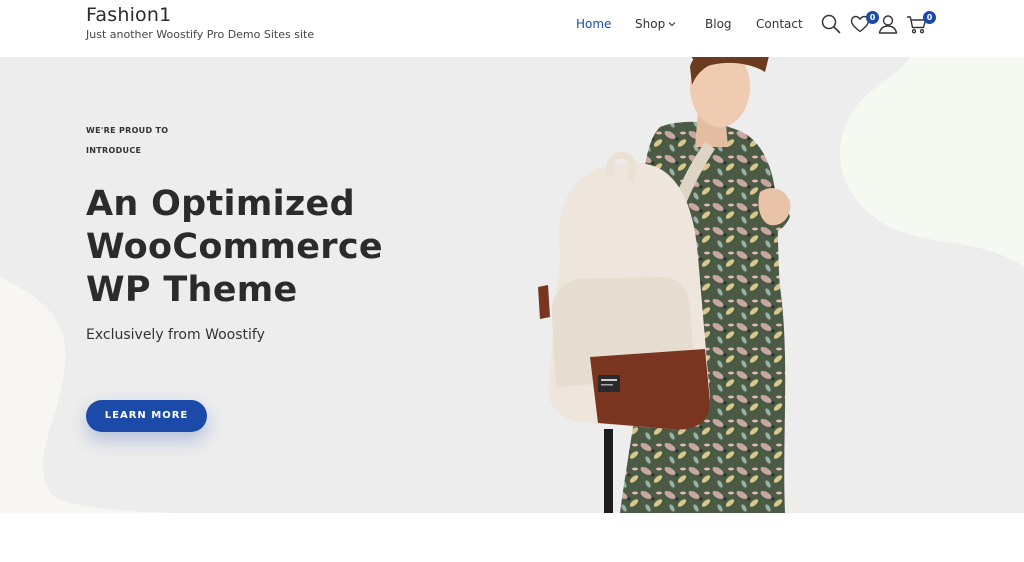 This screenshot has height=562, width=1024. What do you see at coordinates (127, 130) in the screenshot?
I see `hero-eyebrow-line1: WE'RE PROUD TO` at bounding box center [127, 130].